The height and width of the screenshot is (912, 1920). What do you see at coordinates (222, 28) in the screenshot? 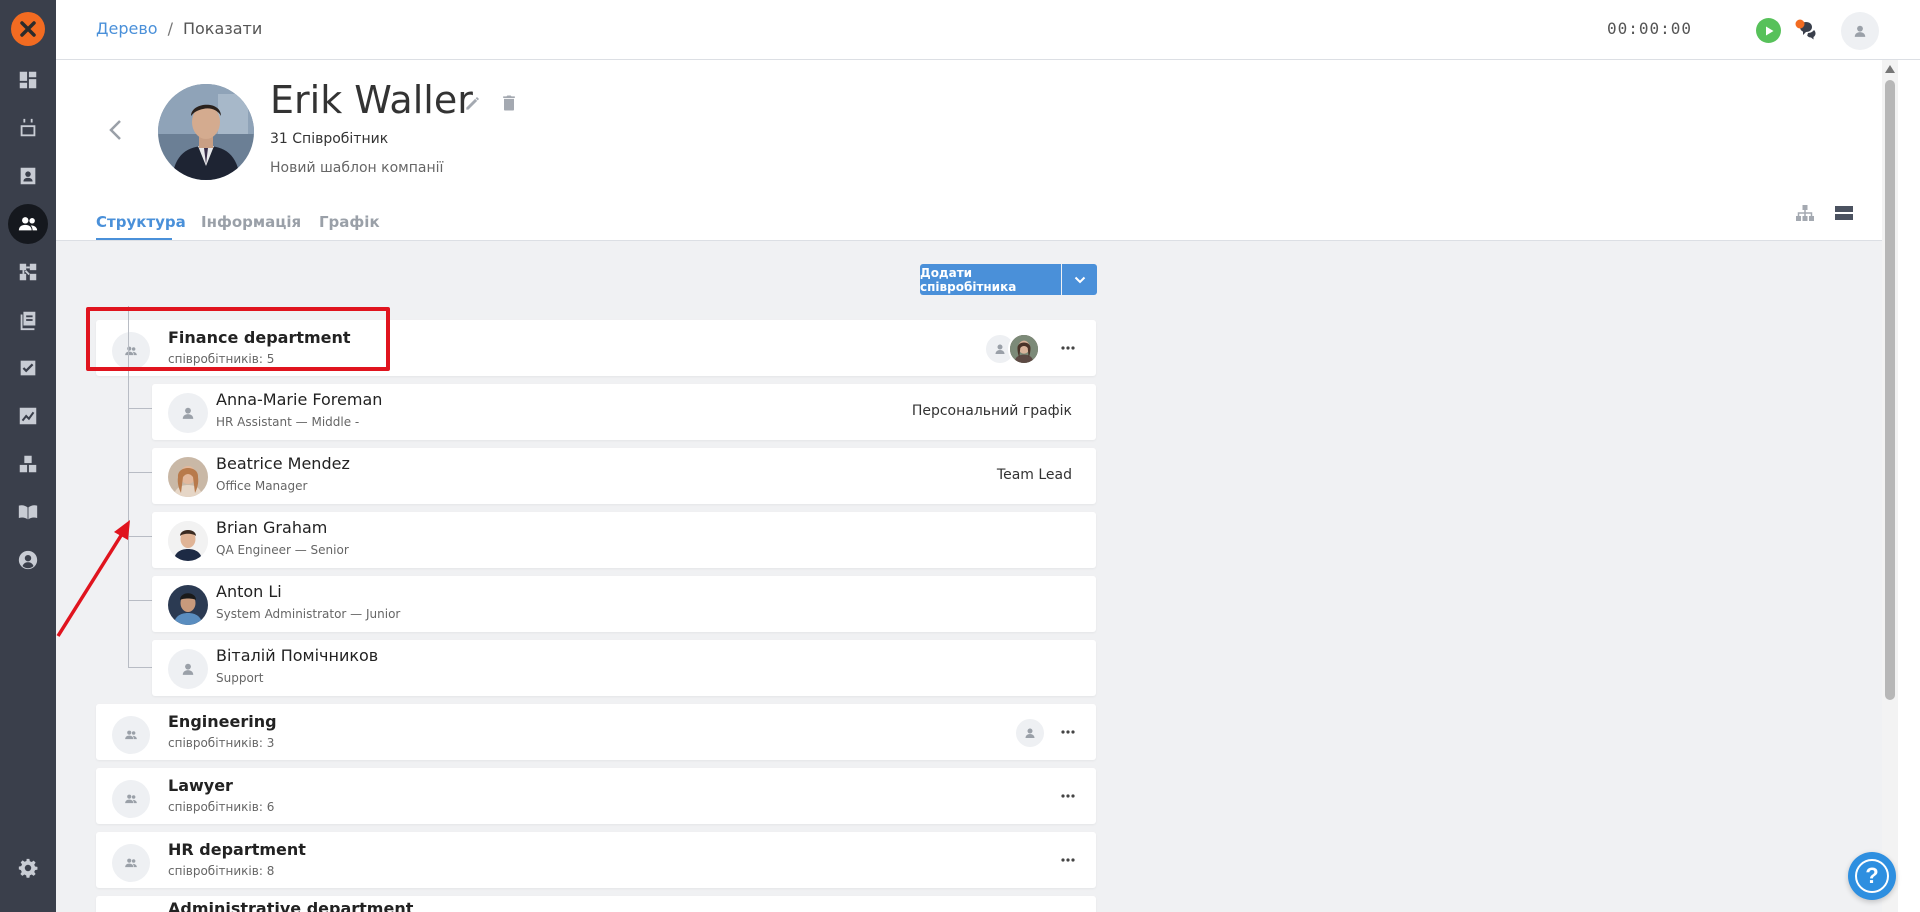
I see `breadcrumb-current: Показати` at bounding box center [222, 28].